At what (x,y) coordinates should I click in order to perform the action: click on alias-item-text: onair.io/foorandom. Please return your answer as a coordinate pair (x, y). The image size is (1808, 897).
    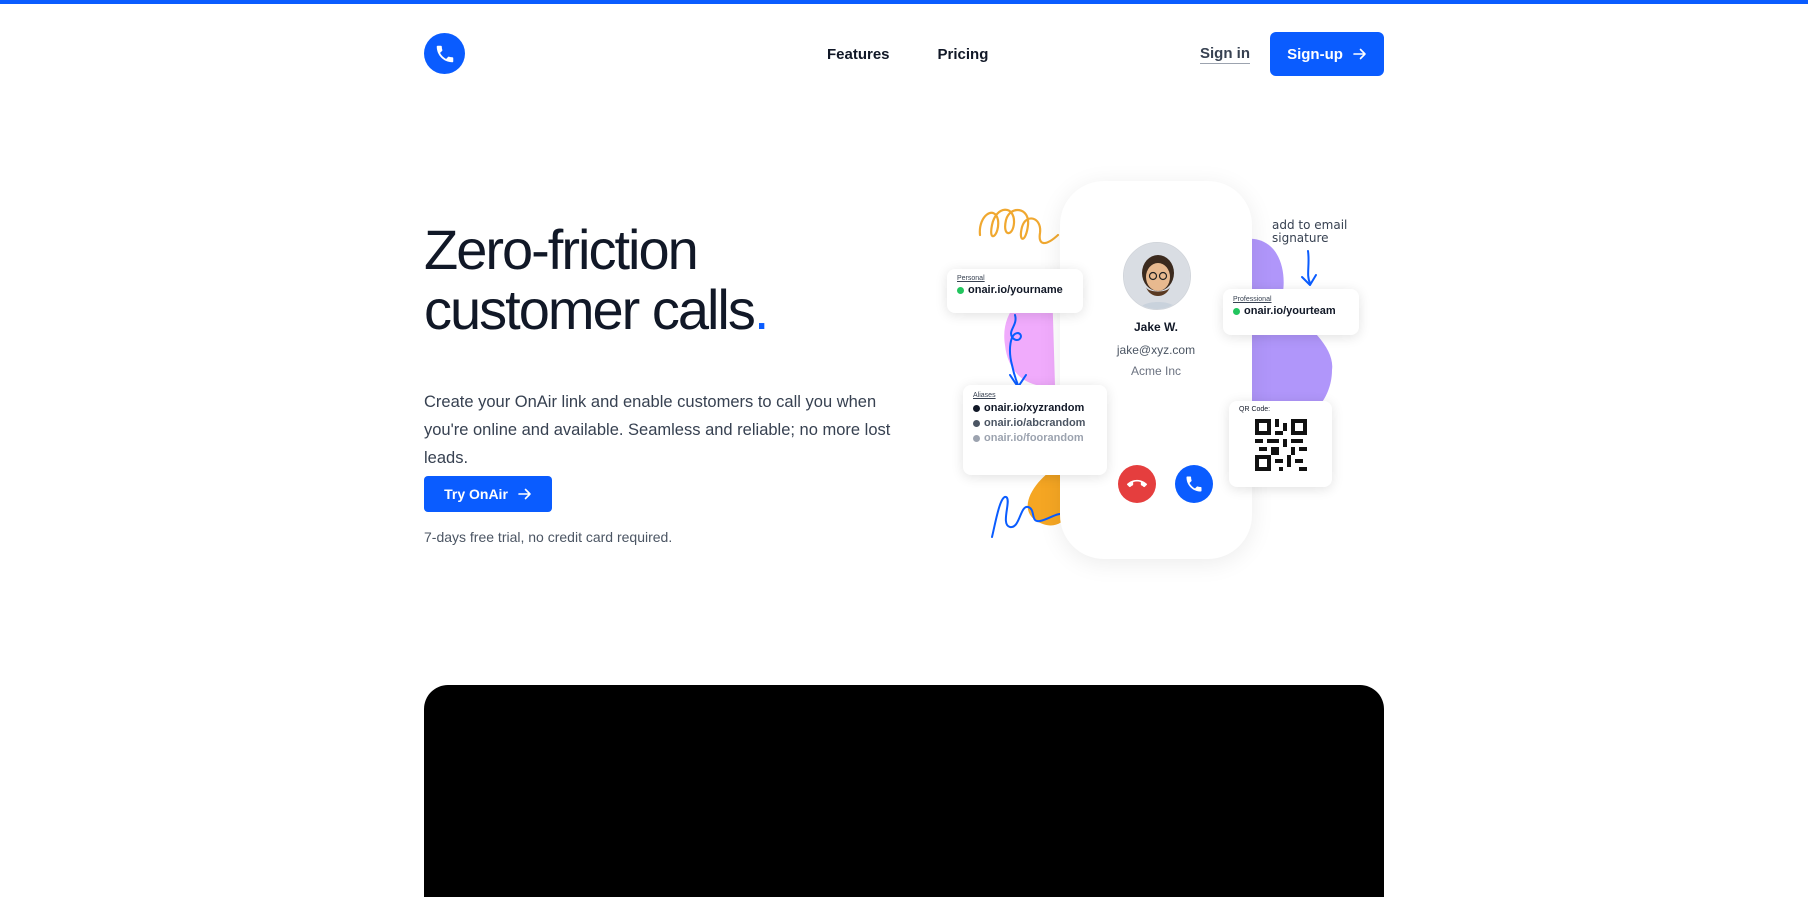
    Looking at the image, I should click on (1034, 438).